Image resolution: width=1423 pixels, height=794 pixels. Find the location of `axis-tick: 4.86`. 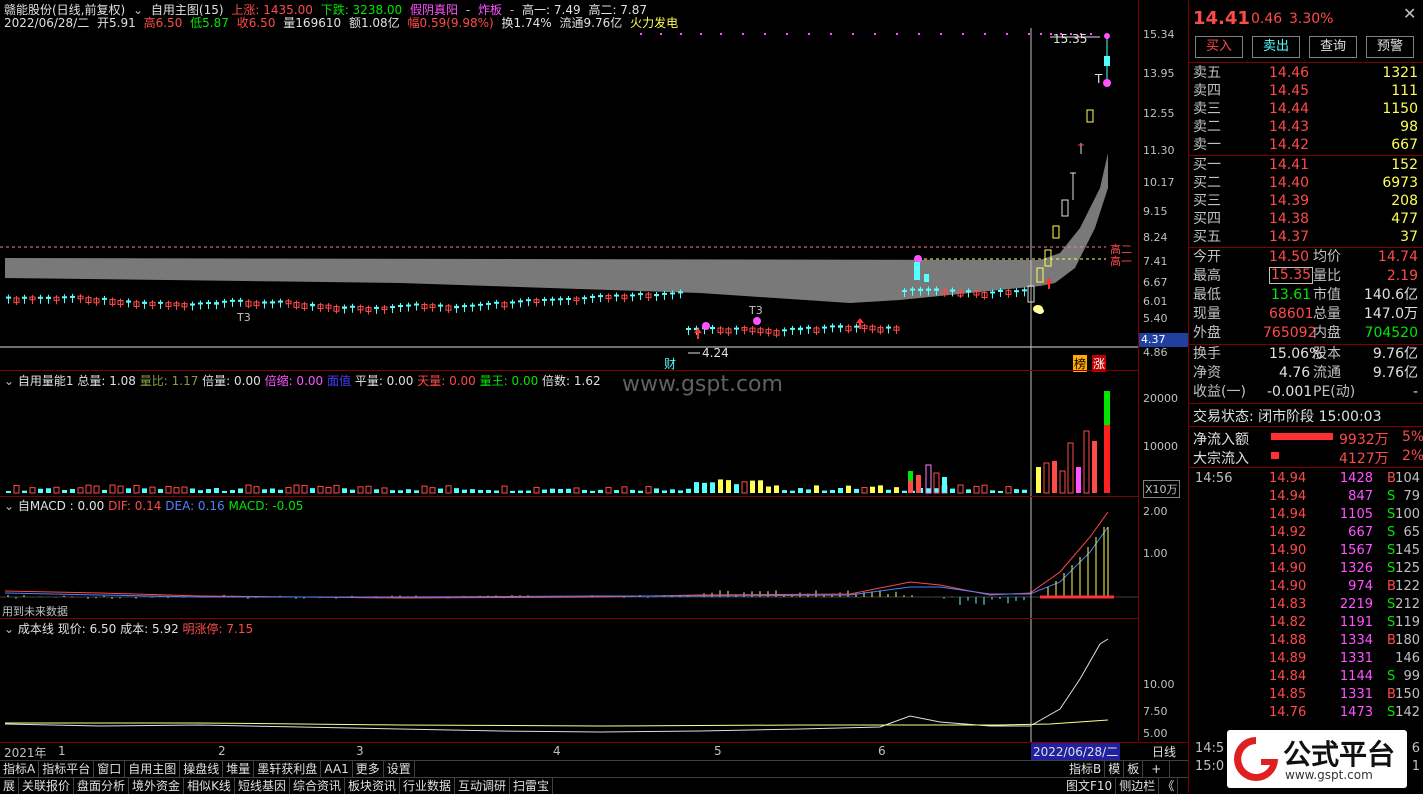

axis-tick: 4.86 is located at coordinates (1155, 352).